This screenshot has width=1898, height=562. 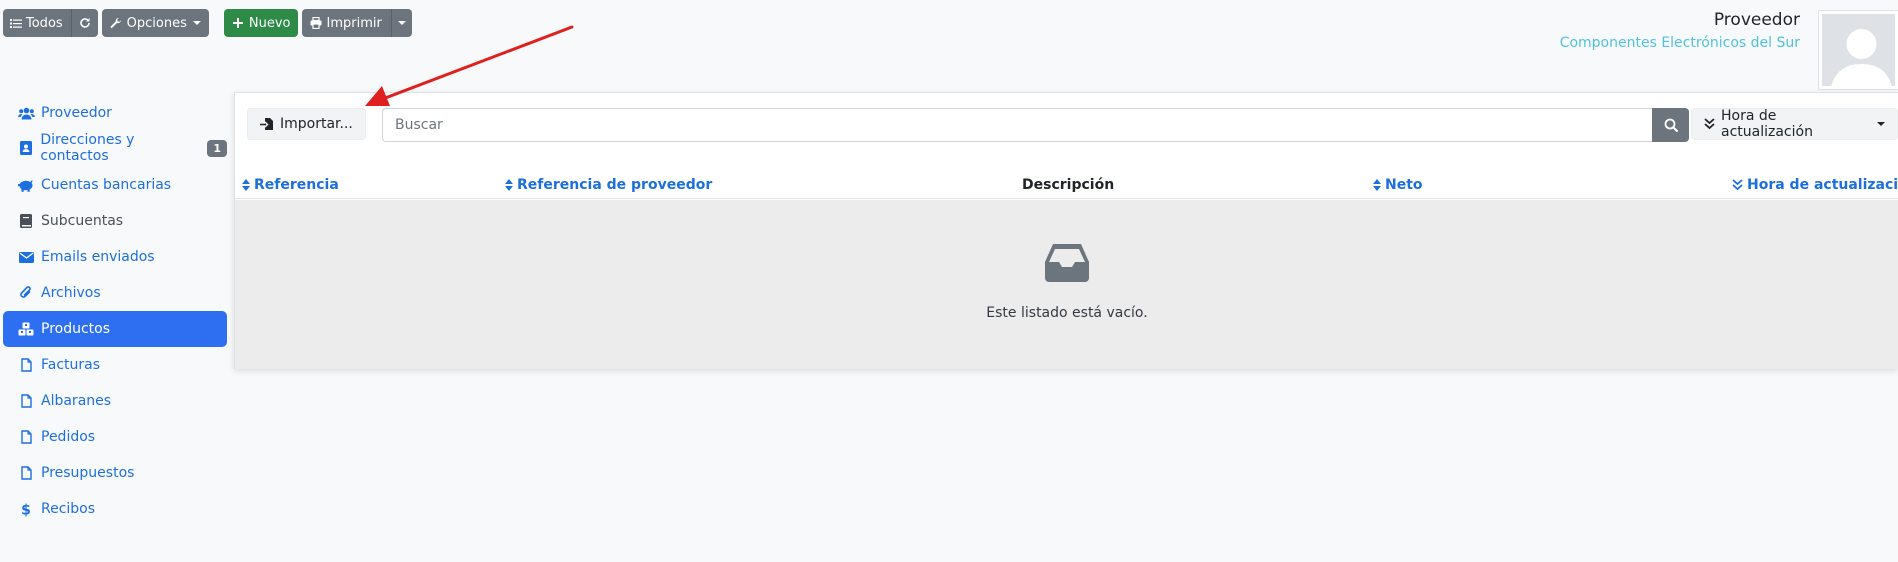 What do you see at coordinates (115, 365) in the screenshot?
I see `sidebar-item-facturas: Facturas` at bounding box center [115, 365].